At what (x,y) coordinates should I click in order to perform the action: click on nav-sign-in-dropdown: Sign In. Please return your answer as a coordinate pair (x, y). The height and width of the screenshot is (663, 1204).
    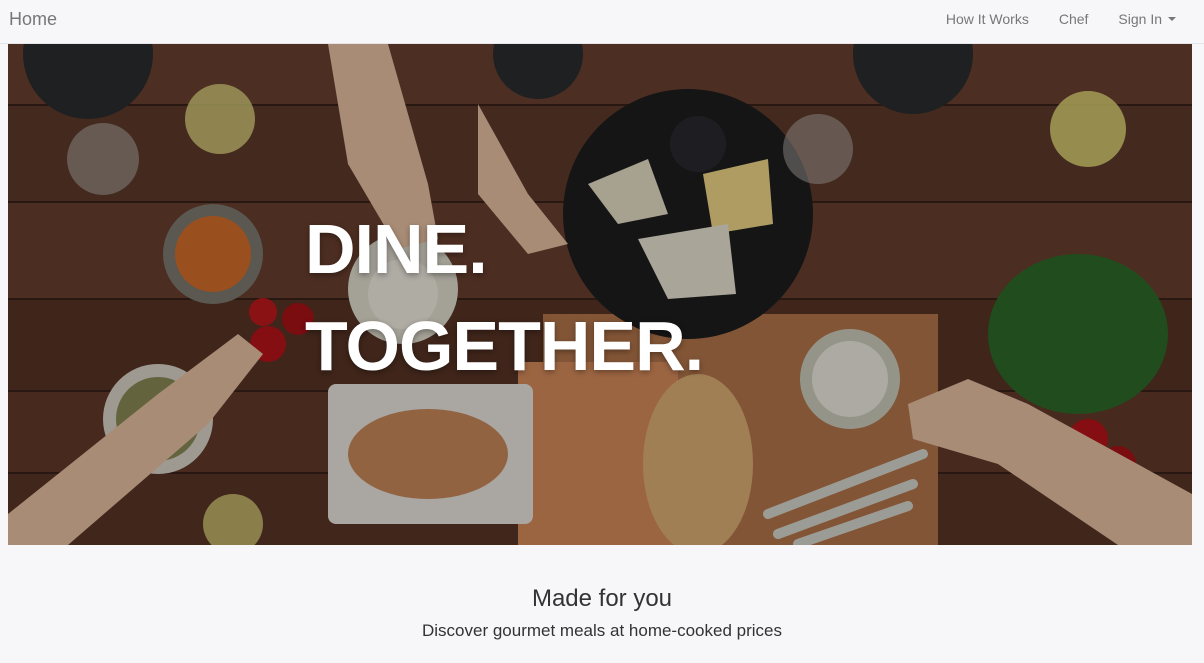
    Looking at the image, I should click on (1147, 19).